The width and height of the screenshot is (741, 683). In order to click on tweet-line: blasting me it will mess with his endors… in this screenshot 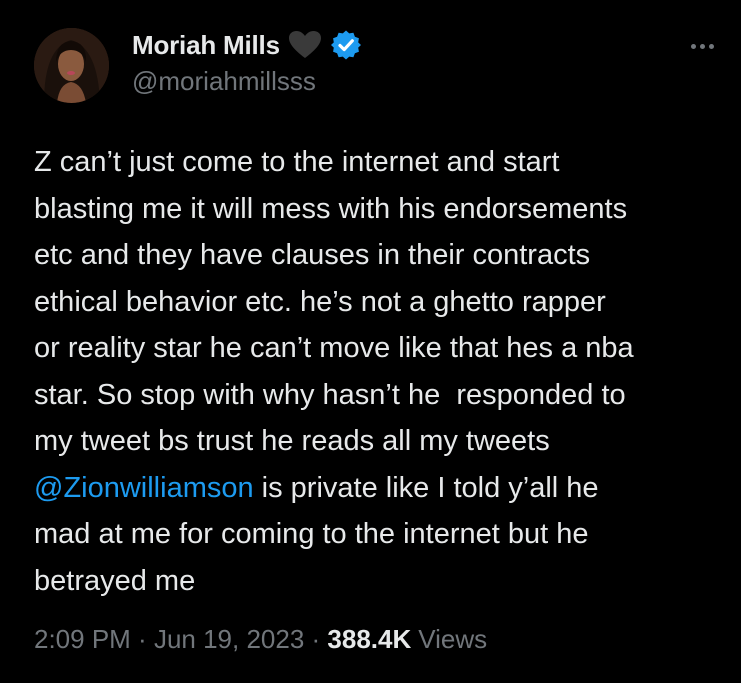, I will do `click(331, 208)`.